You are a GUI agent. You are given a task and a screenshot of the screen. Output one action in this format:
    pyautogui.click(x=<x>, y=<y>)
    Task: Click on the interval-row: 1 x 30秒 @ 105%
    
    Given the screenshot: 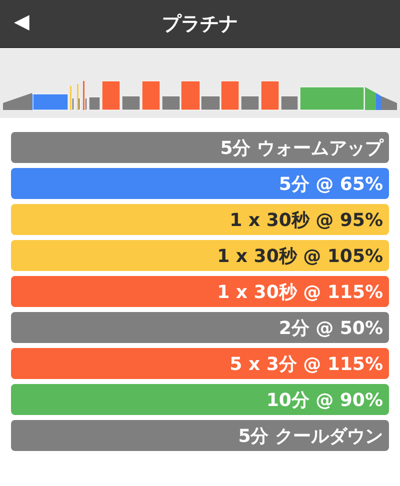 What is the action you would take?
    pyautogui.click(x=200, y=255)
    